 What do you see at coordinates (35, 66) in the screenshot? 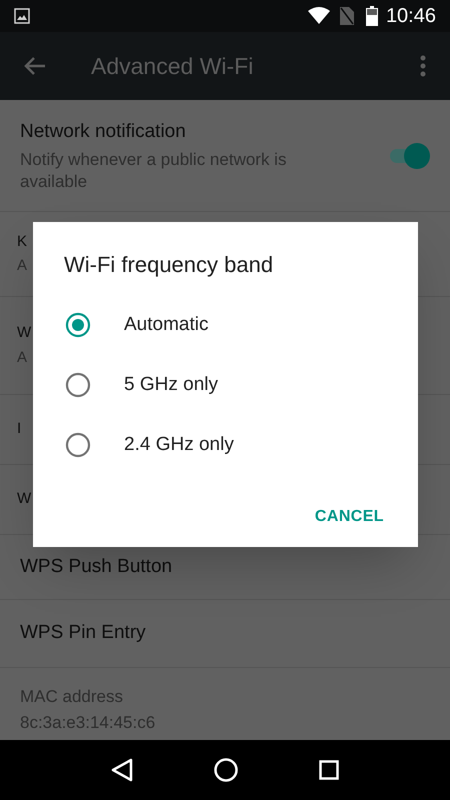
I see `back-arrow-icon` at bounding box center [35, 66].